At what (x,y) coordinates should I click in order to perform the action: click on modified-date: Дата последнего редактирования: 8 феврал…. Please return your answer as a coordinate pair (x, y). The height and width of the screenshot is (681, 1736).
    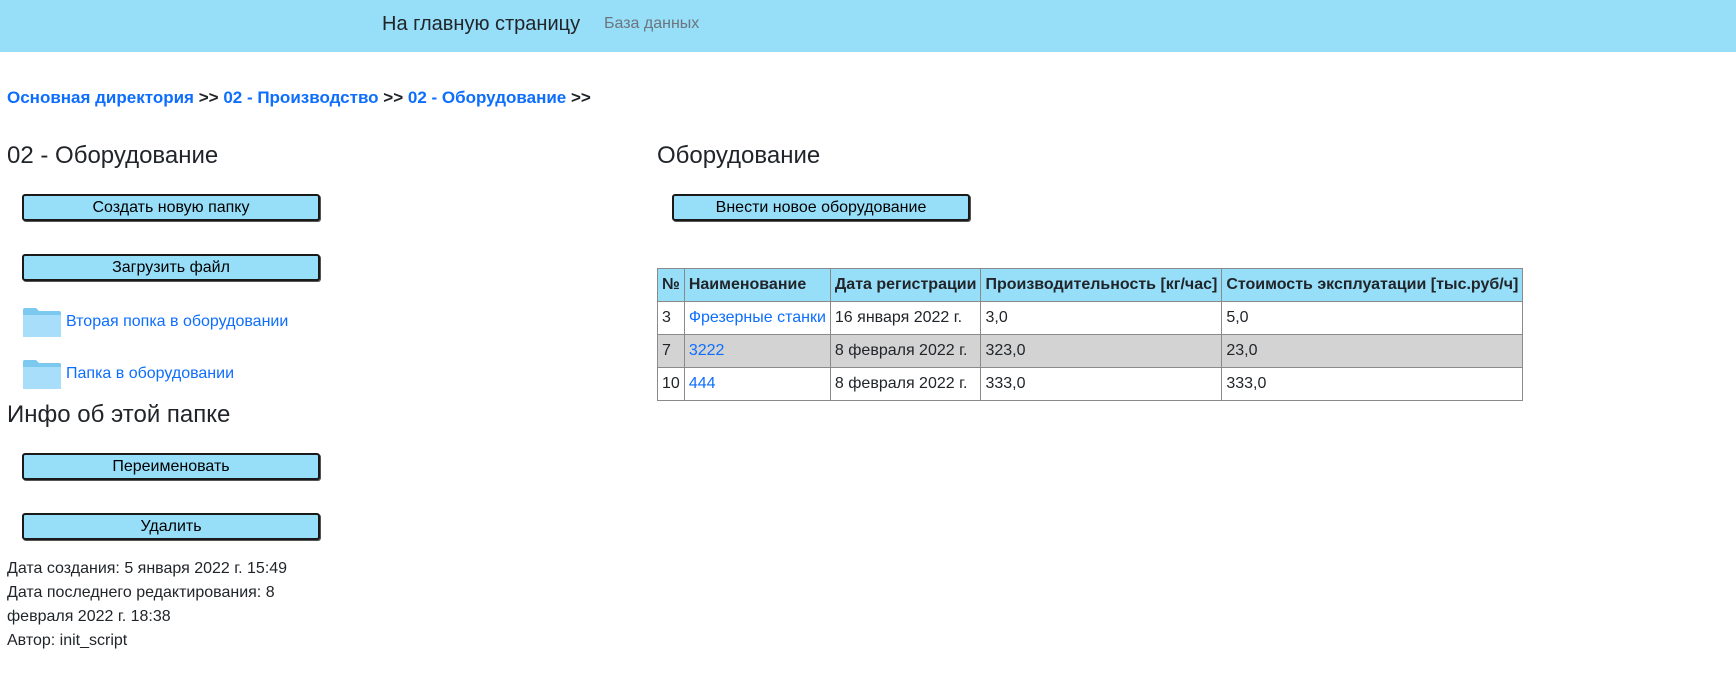
    Looking at the image, I should click on (141, 604).